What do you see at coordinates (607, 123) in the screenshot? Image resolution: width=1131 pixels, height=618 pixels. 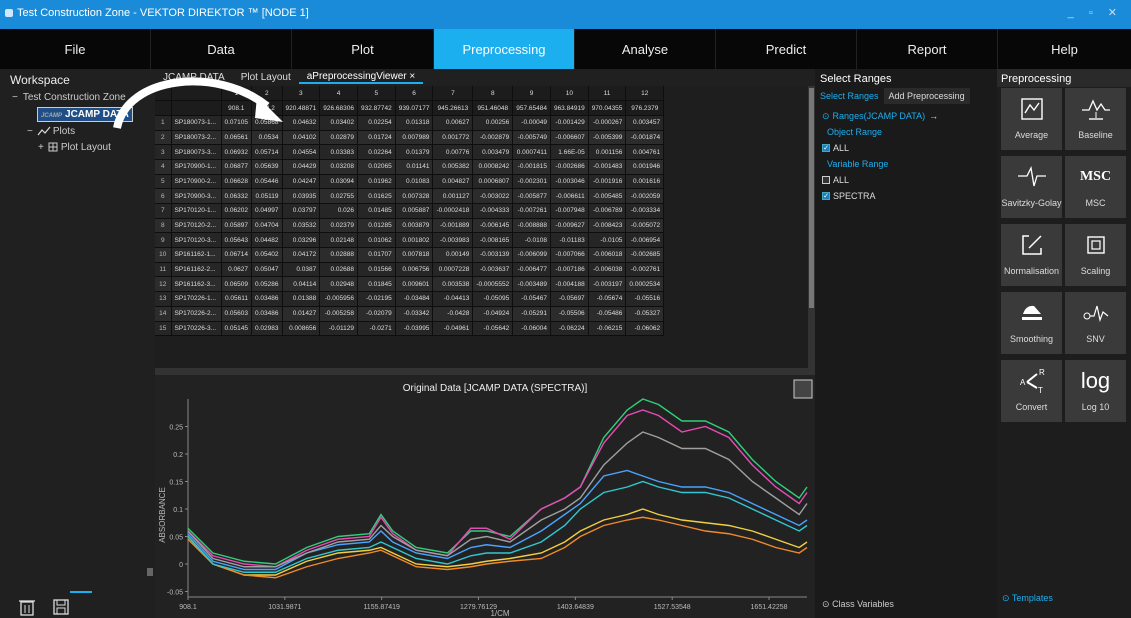 I see `table-cell: -0.000267` at bounding box center [607, 123].